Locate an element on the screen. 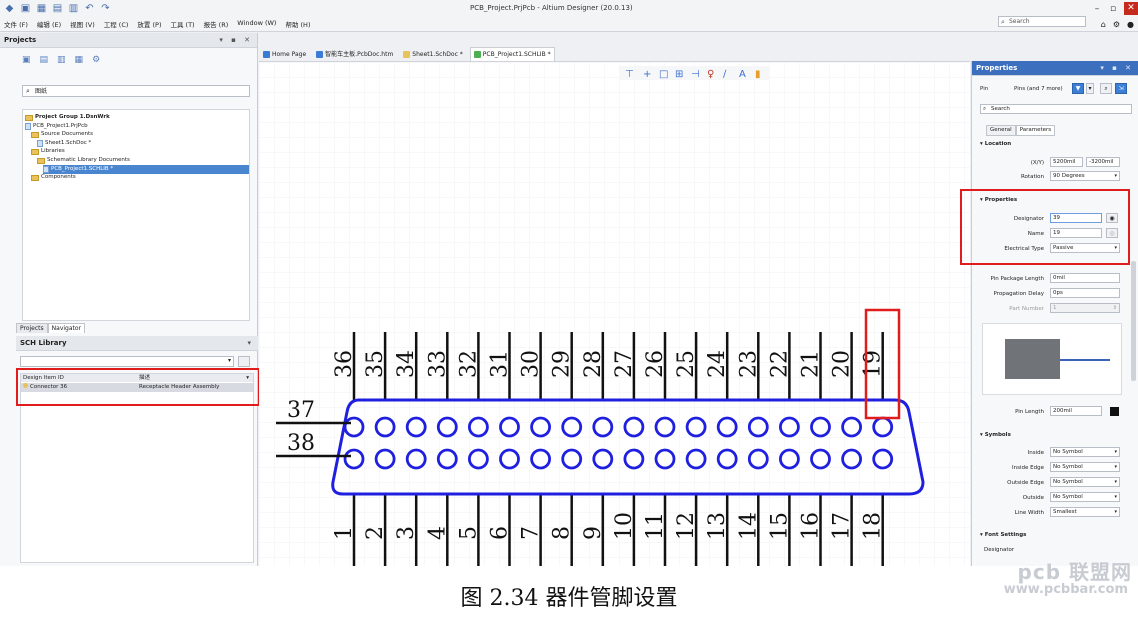 This screenshot has width=1138, height=620. x-input: 5200mil is located at coordinates (1066, 162).